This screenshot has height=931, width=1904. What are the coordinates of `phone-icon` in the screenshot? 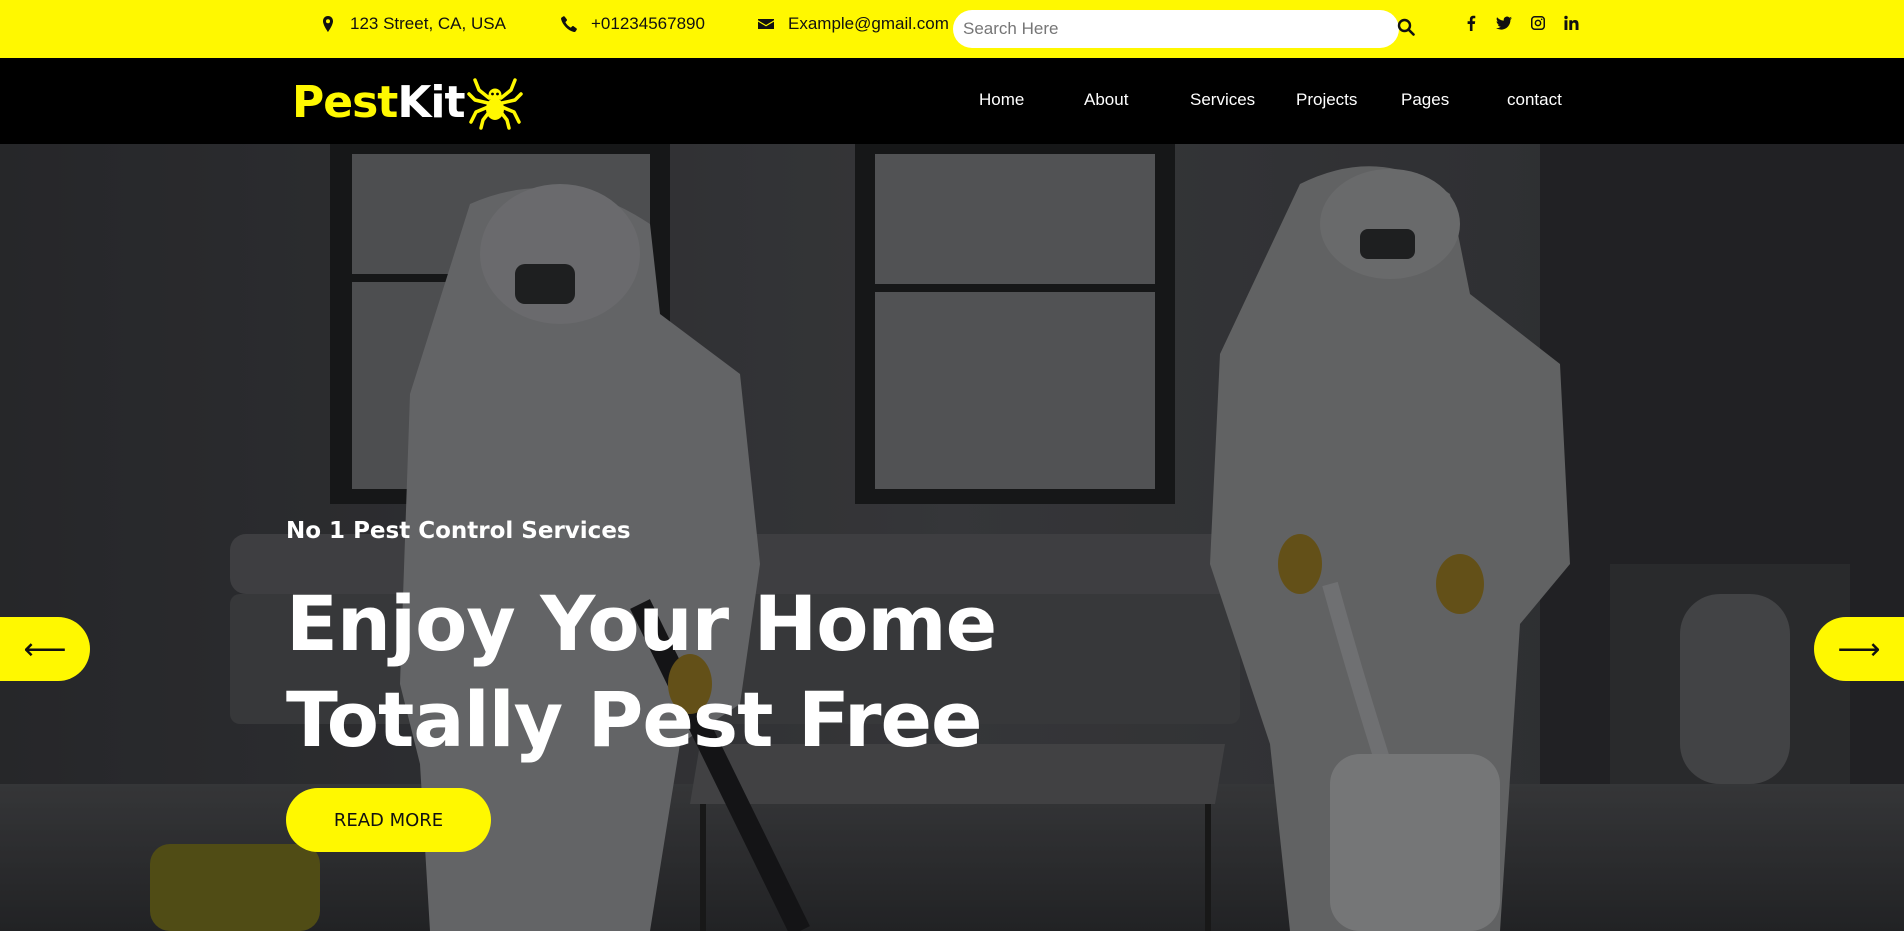 It's located at (569, 24).